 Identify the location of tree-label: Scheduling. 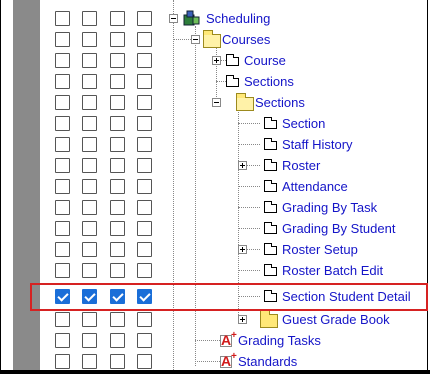
(238, 18).